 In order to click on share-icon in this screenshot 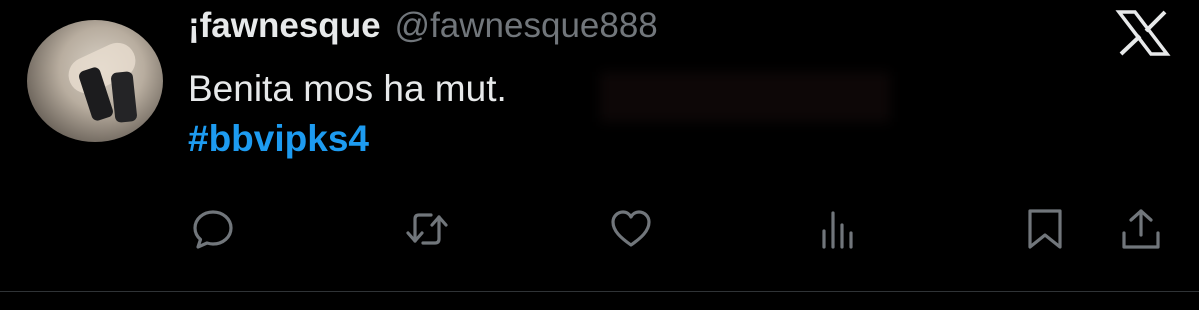, I will do `click(1141, 229)`.